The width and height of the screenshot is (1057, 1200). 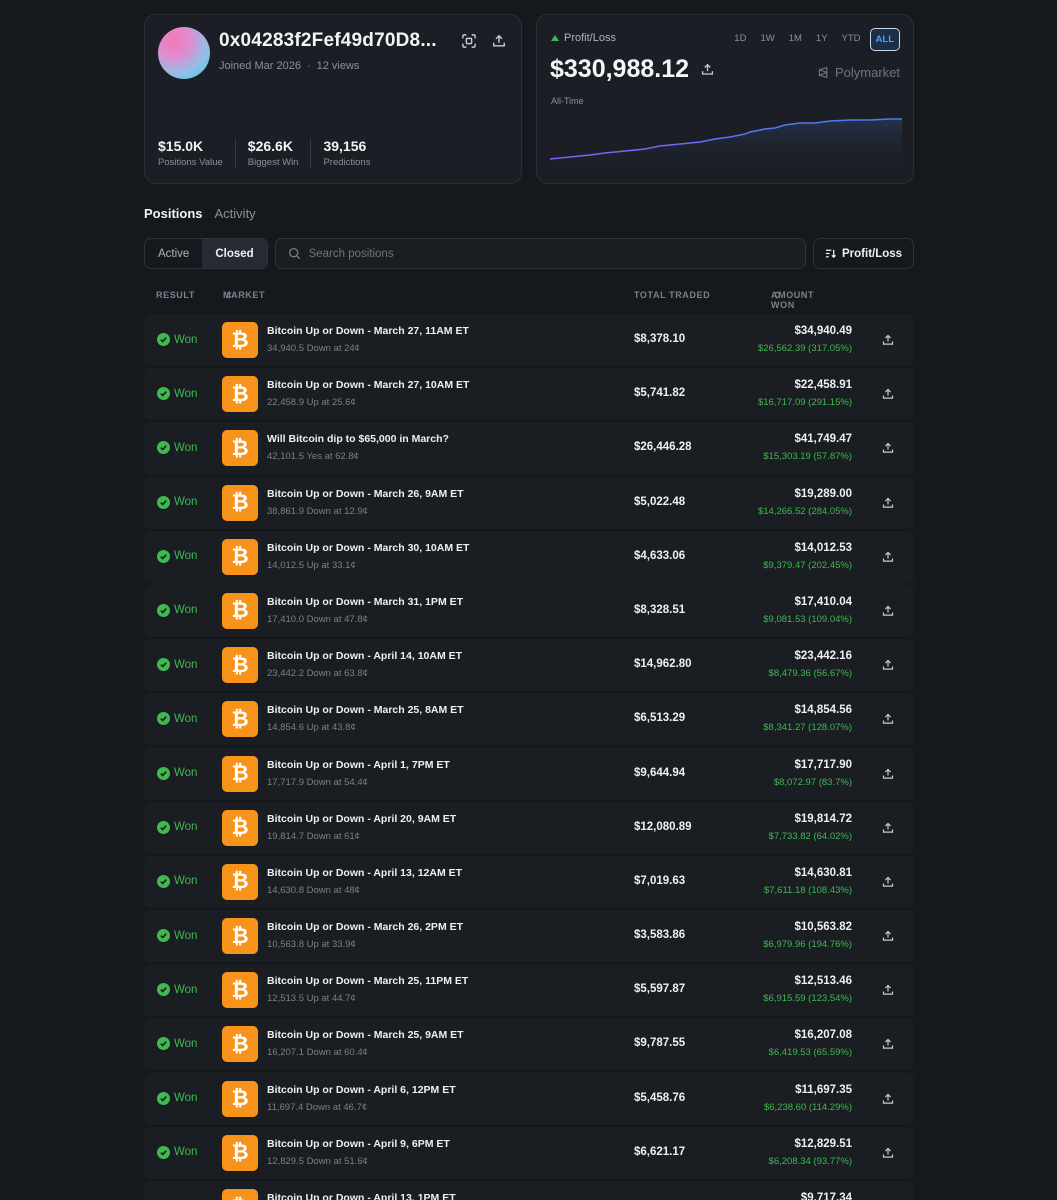 I want to click on market-title: Bitcoin Up or Down - April 6, 12PM ET, so click(x=361, y=1090).